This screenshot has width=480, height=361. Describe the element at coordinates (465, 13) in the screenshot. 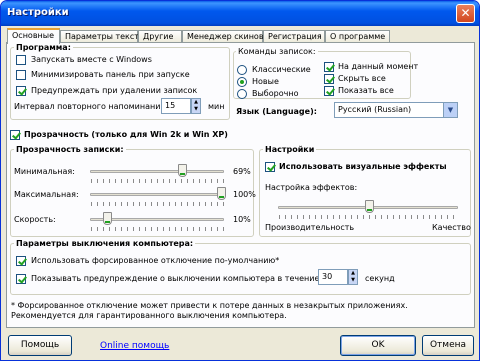

I see `close-button: ✕` at that location.